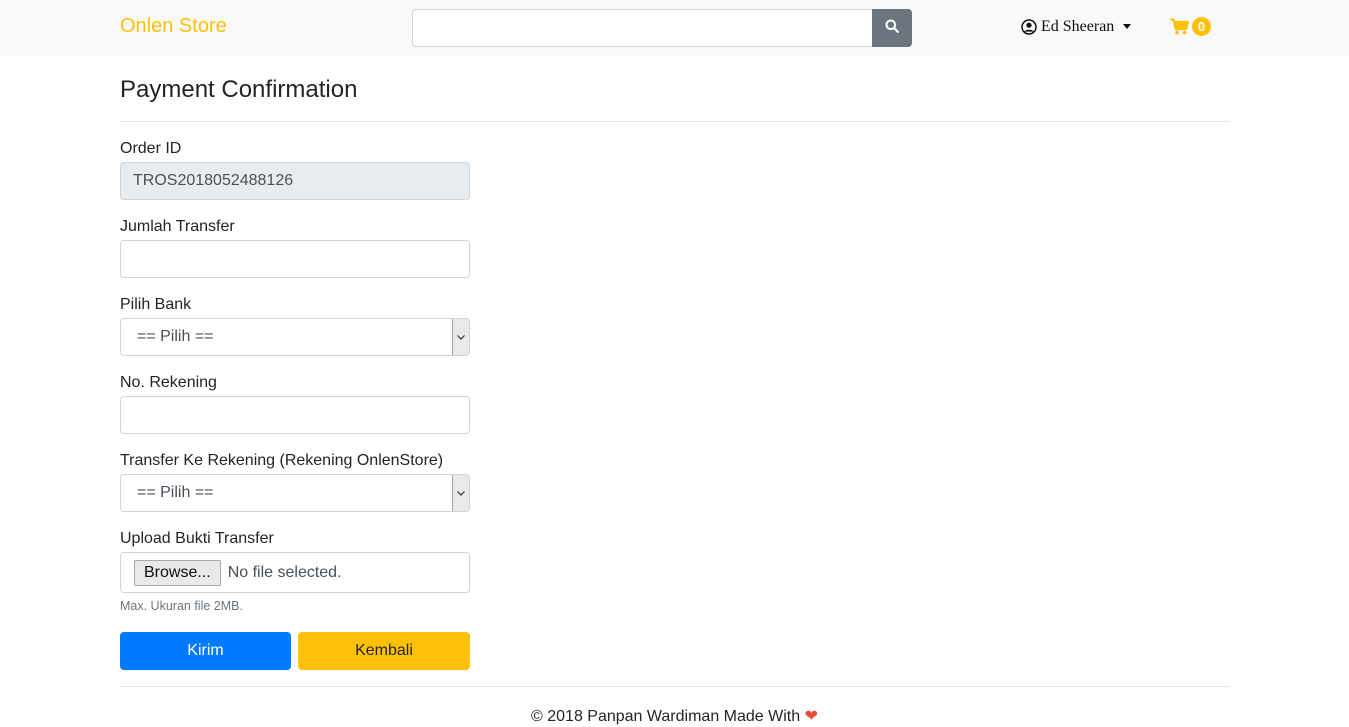  Describe the element at coordinates (295, 259) in the screenshot. I see `jumlah-transfer-input` at that location.